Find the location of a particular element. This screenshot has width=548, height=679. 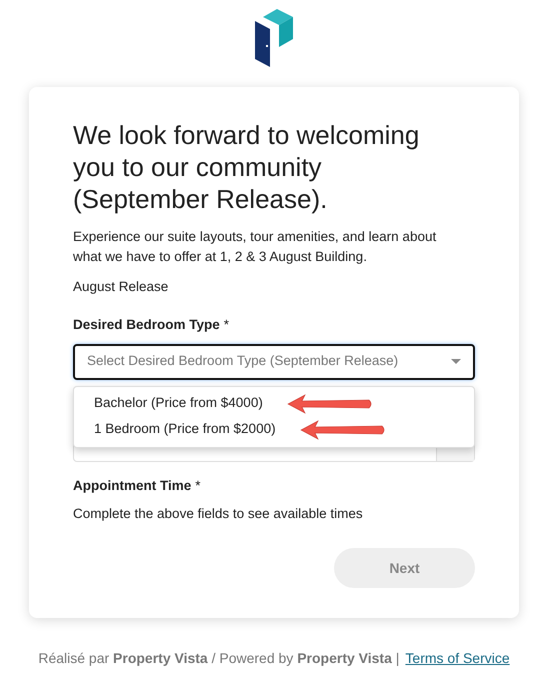

dropdown-option: Bachelor (Price from $4000) is located at coordinates (178, 403).